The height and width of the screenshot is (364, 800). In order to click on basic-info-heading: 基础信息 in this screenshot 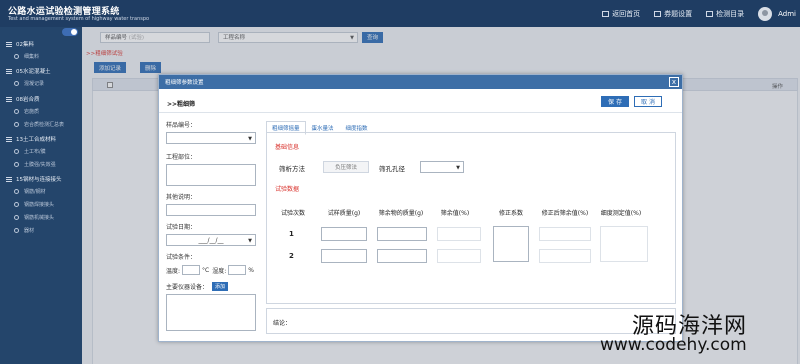, I will do `click(287, 147)`.